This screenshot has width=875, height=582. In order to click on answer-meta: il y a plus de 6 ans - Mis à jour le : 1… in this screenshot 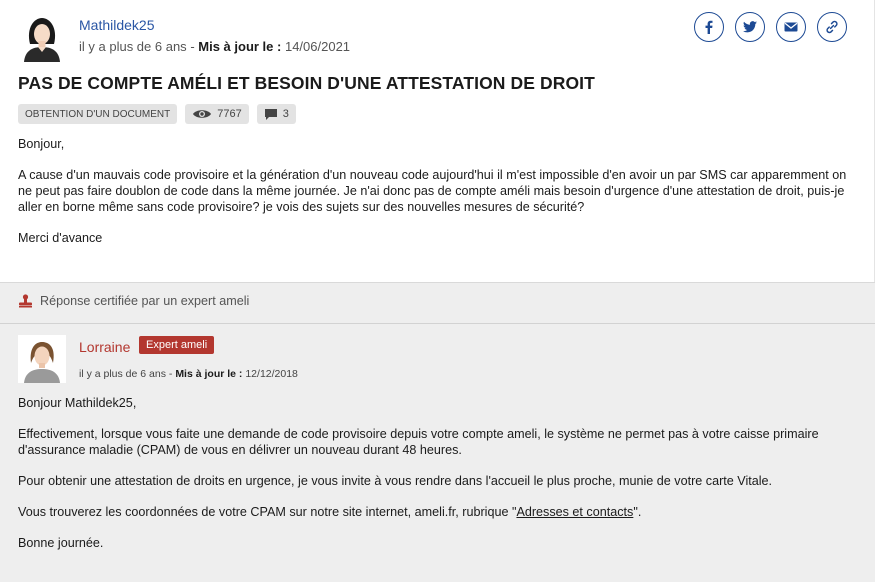, I will do `click(188, 374)`.